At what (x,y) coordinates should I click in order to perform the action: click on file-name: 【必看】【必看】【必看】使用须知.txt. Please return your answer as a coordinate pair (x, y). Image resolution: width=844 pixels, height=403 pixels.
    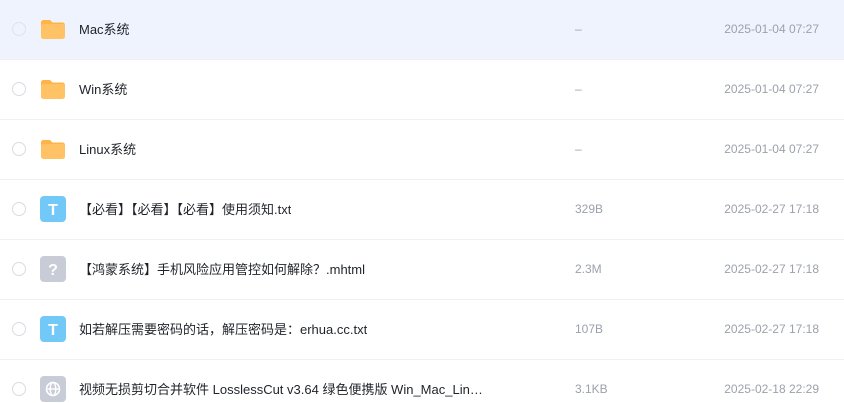
    Looking at the image, I should click on (185, 209).